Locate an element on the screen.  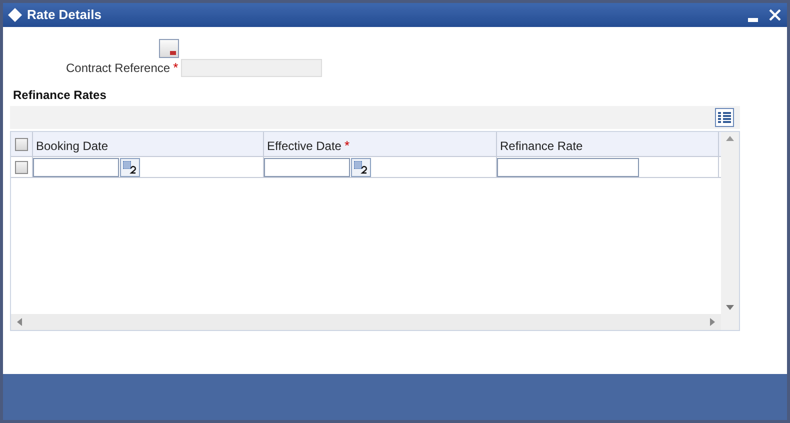
columns-button is located at coordinates (724, 117).